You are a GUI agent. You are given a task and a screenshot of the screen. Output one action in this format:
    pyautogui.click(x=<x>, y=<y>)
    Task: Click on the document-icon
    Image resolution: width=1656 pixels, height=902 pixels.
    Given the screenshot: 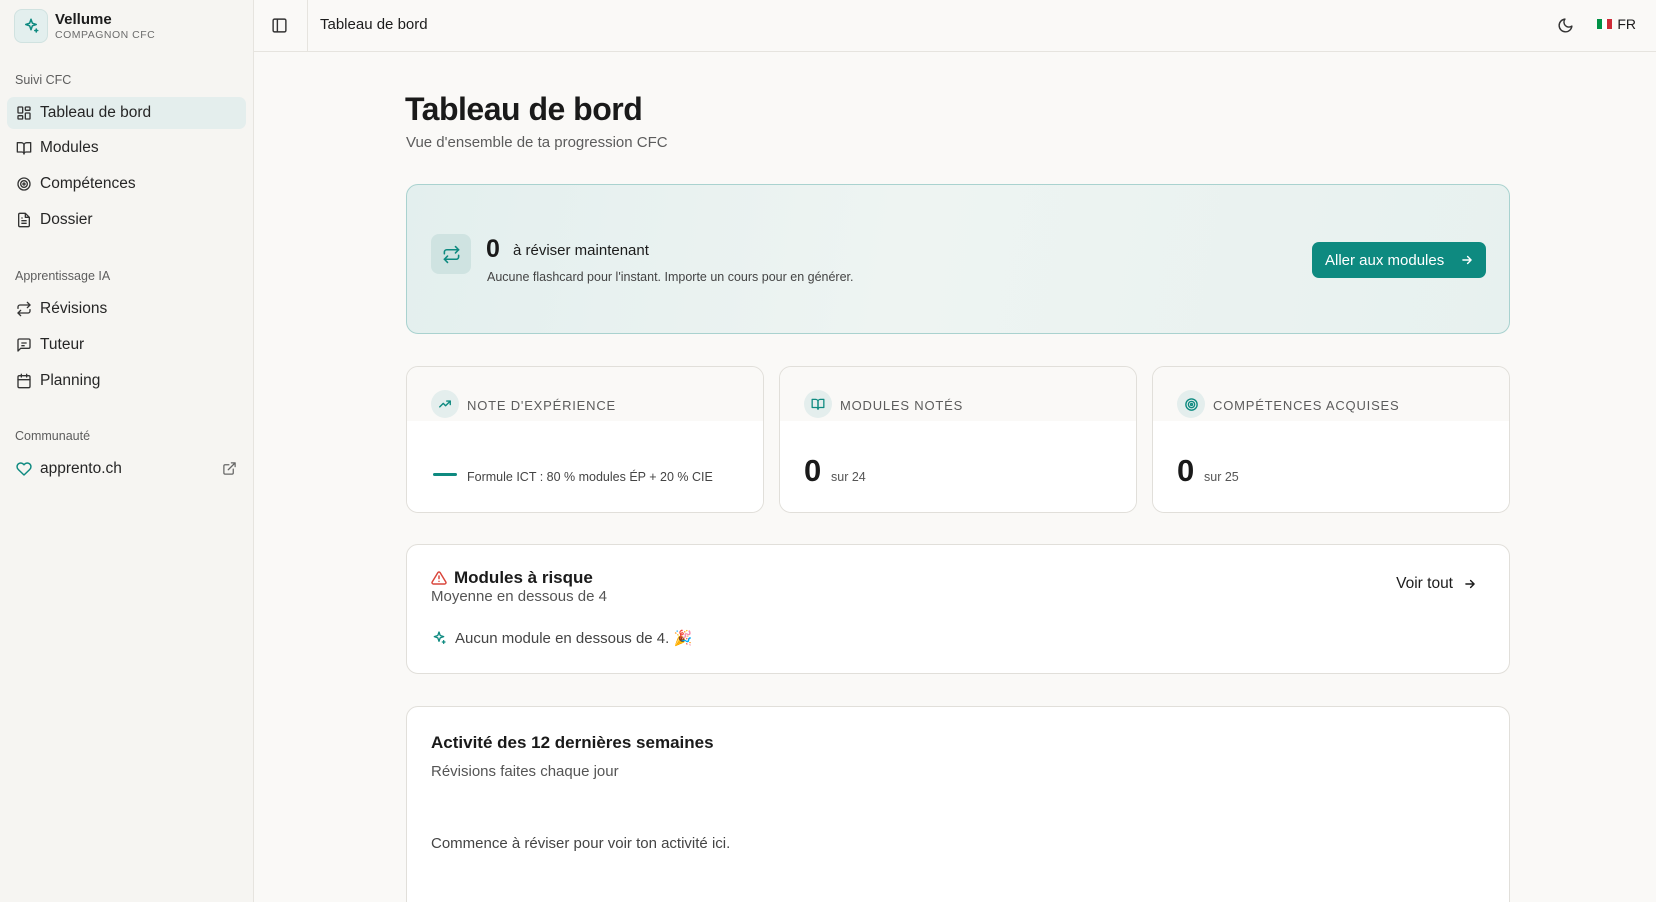 What is the action you would take?
    pyautogui.click(x=24, y=220)
    